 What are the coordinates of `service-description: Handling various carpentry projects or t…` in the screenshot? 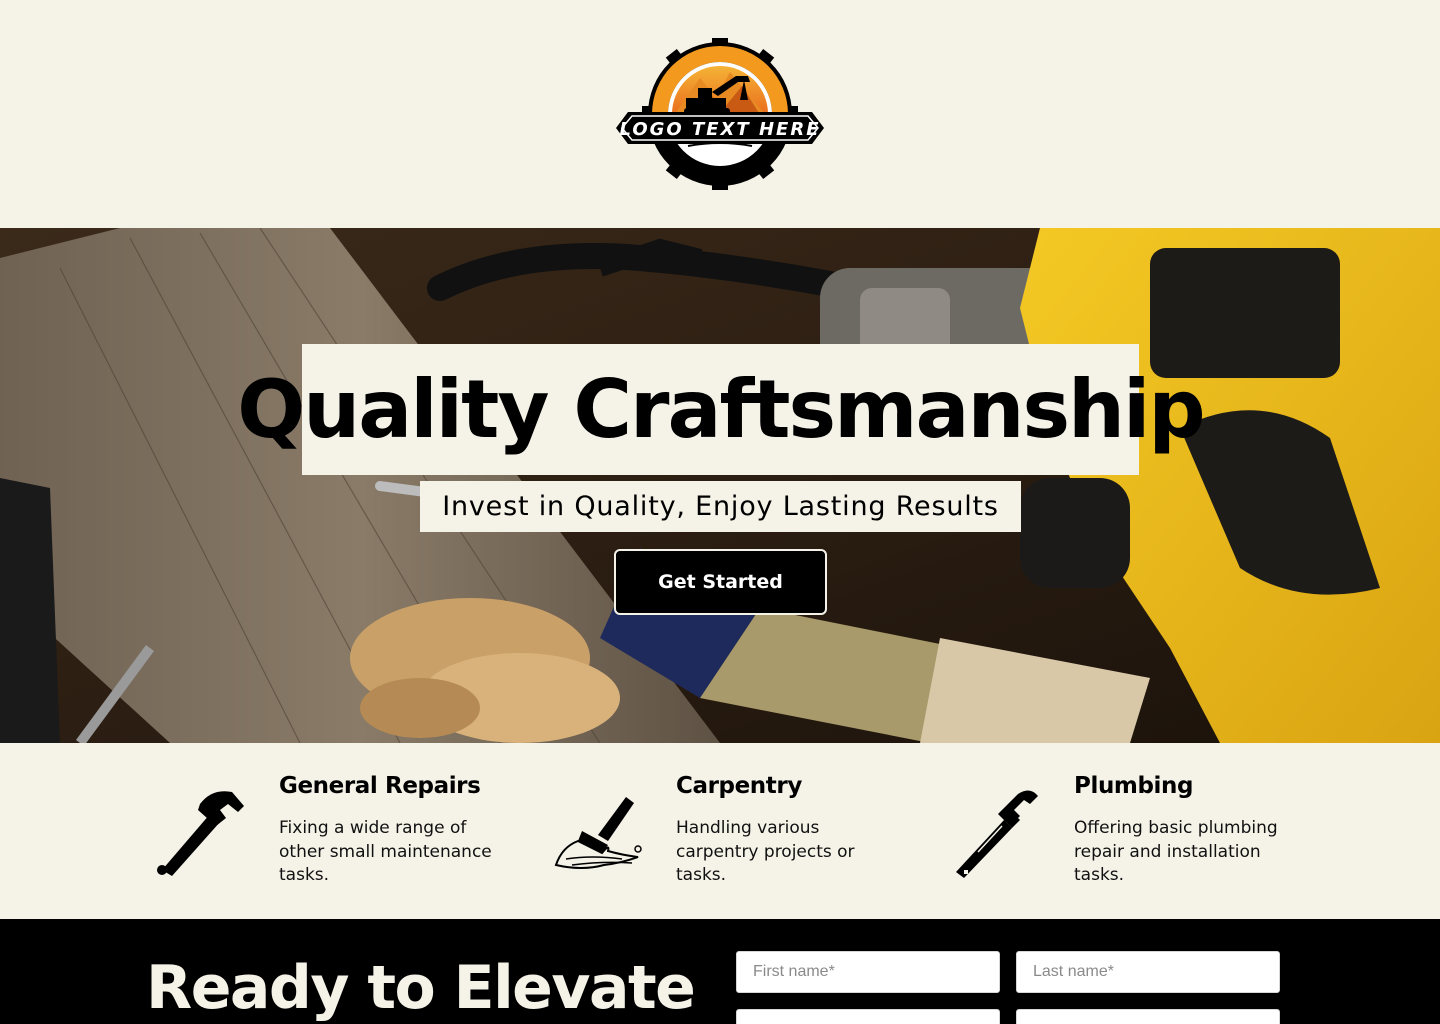 It's located at (765, 851).